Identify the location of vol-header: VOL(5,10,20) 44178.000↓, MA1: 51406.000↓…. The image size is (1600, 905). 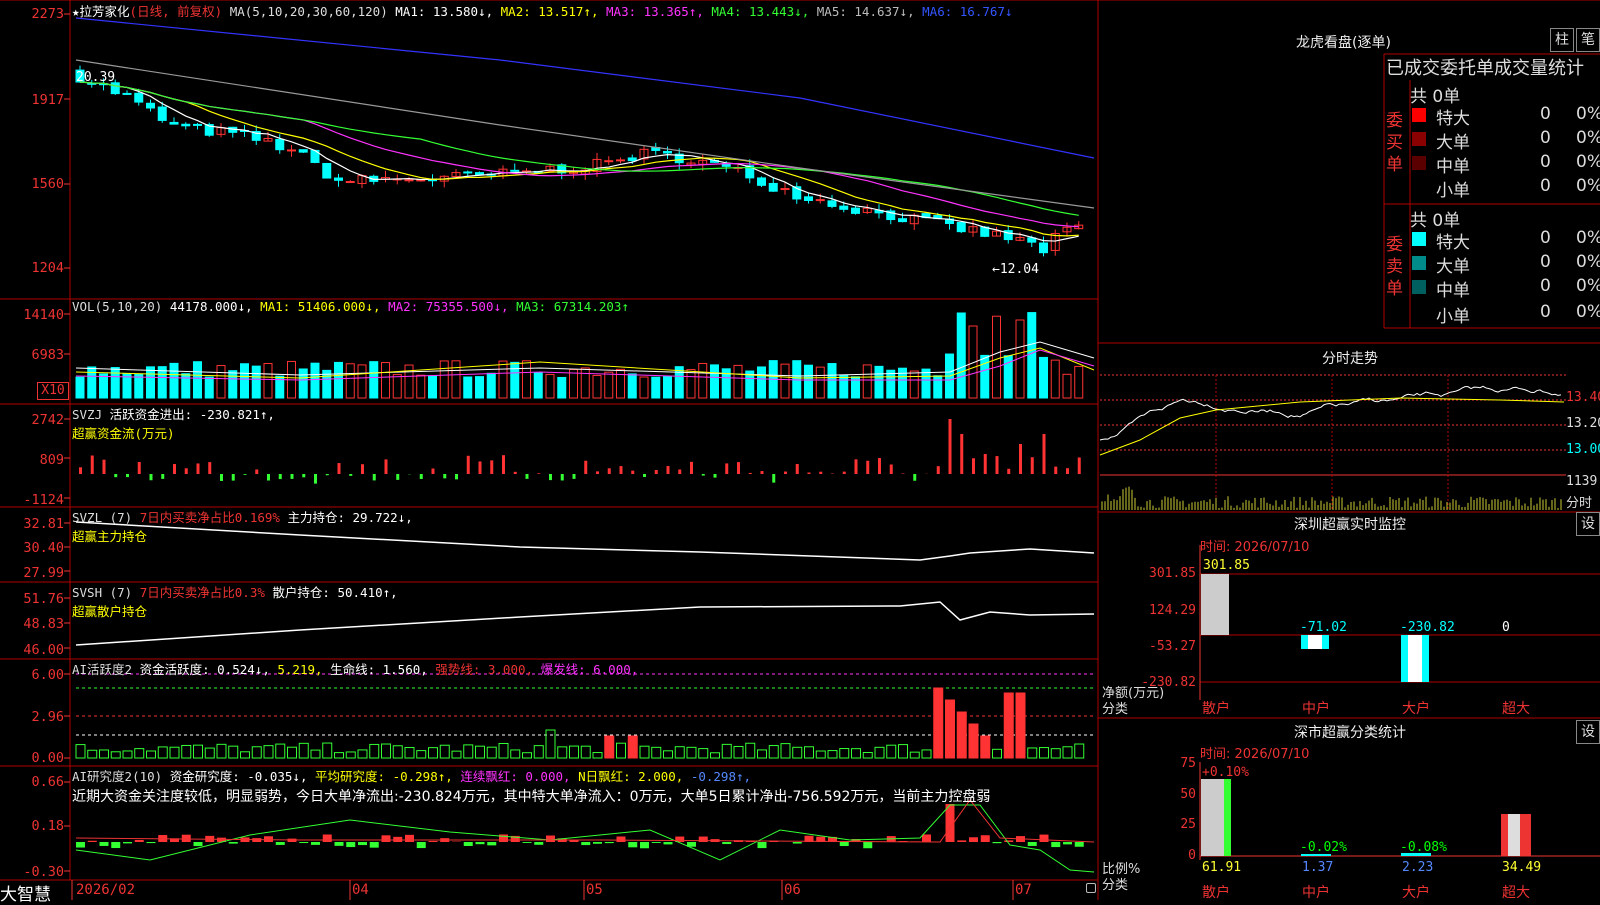
(350, 306).